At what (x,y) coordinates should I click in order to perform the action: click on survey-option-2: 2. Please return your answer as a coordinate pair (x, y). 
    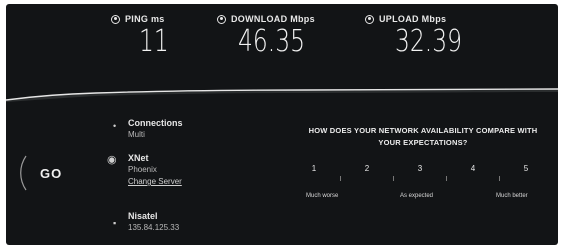
    Looking at the image, I should click on (367, 168).